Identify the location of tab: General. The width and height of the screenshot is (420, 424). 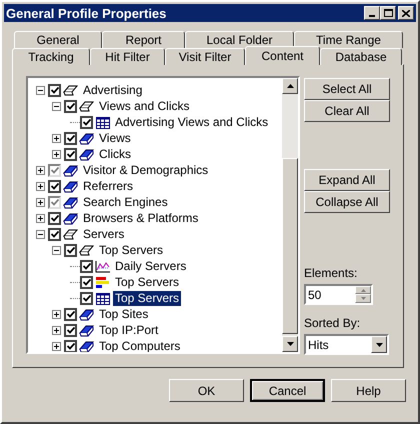
(58, 39).